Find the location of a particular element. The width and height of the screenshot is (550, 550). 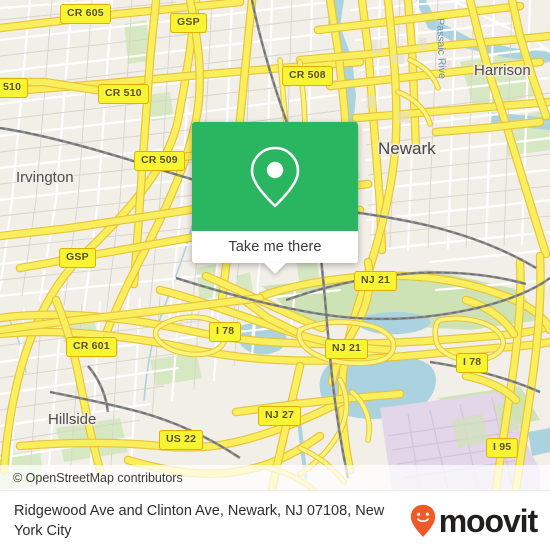

place-label-hillside: Hillside is located at coordinates (72, 419).